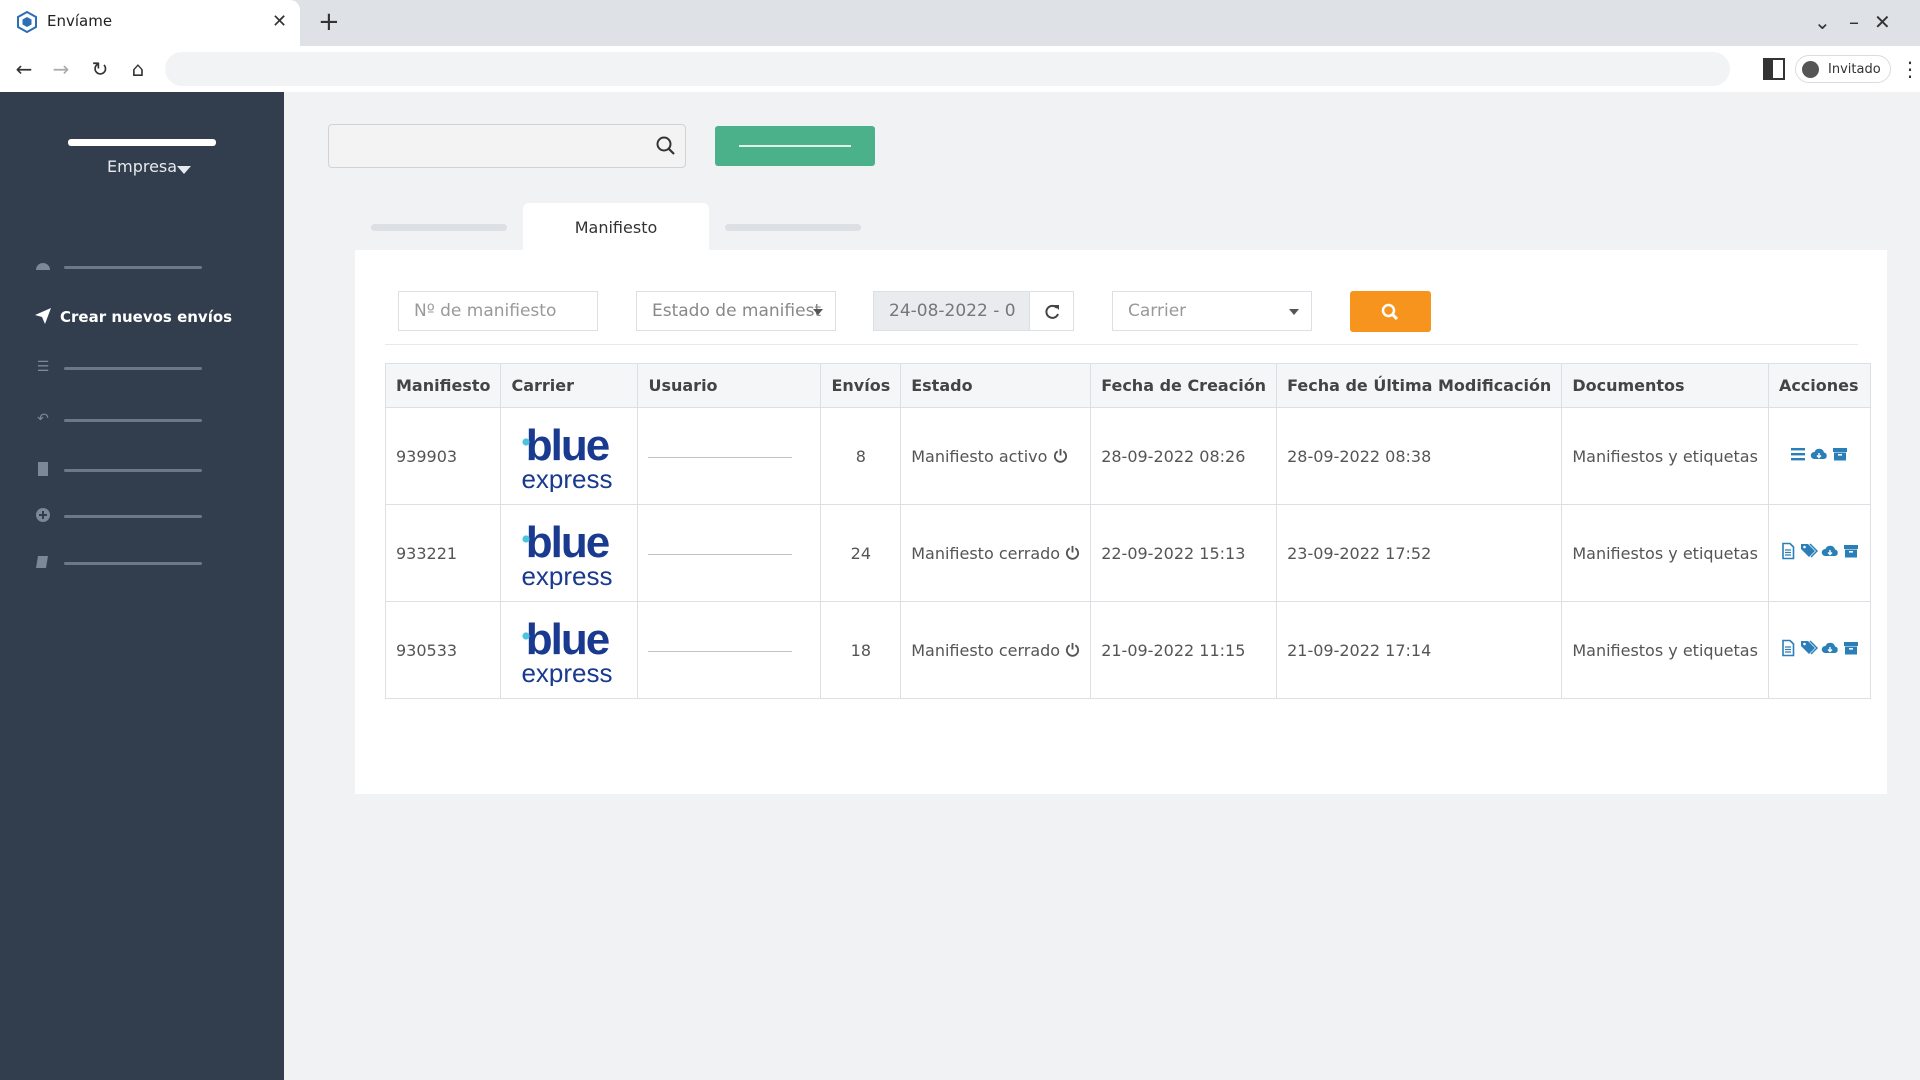 Image resolution: width=1920 pixels, height=1080 pixels. I want to click on side-panel-icon, so click(1774, 69).